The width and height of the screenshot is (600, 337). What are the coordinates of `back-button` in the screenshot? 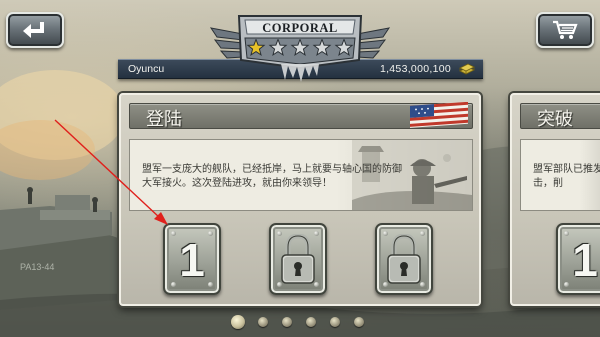 It's located at (35, 30).